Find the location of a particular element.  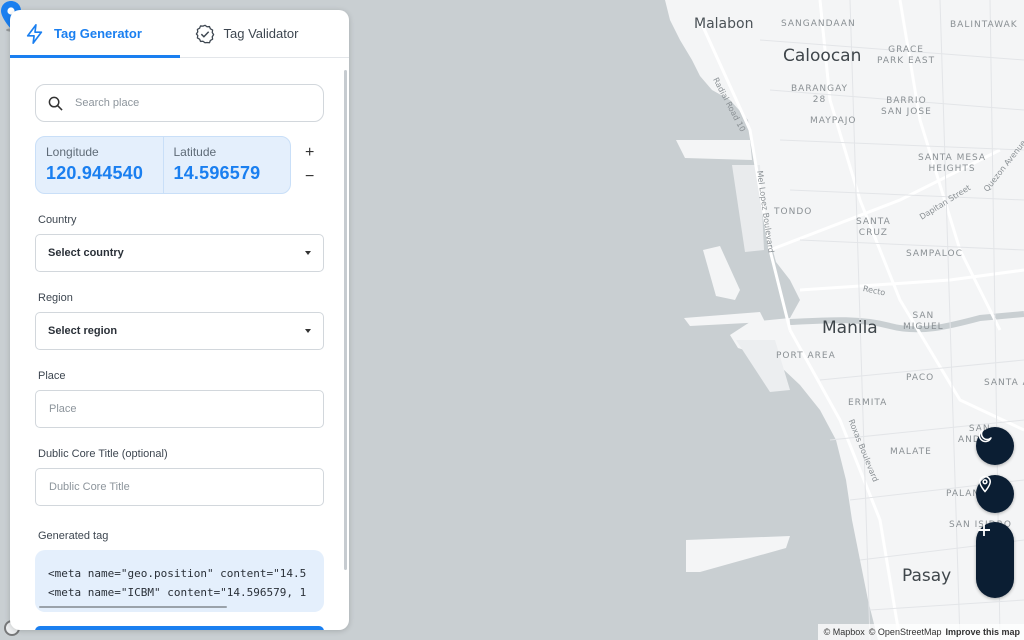

latitude-label: Latitude is located at coordinates (195, 152).